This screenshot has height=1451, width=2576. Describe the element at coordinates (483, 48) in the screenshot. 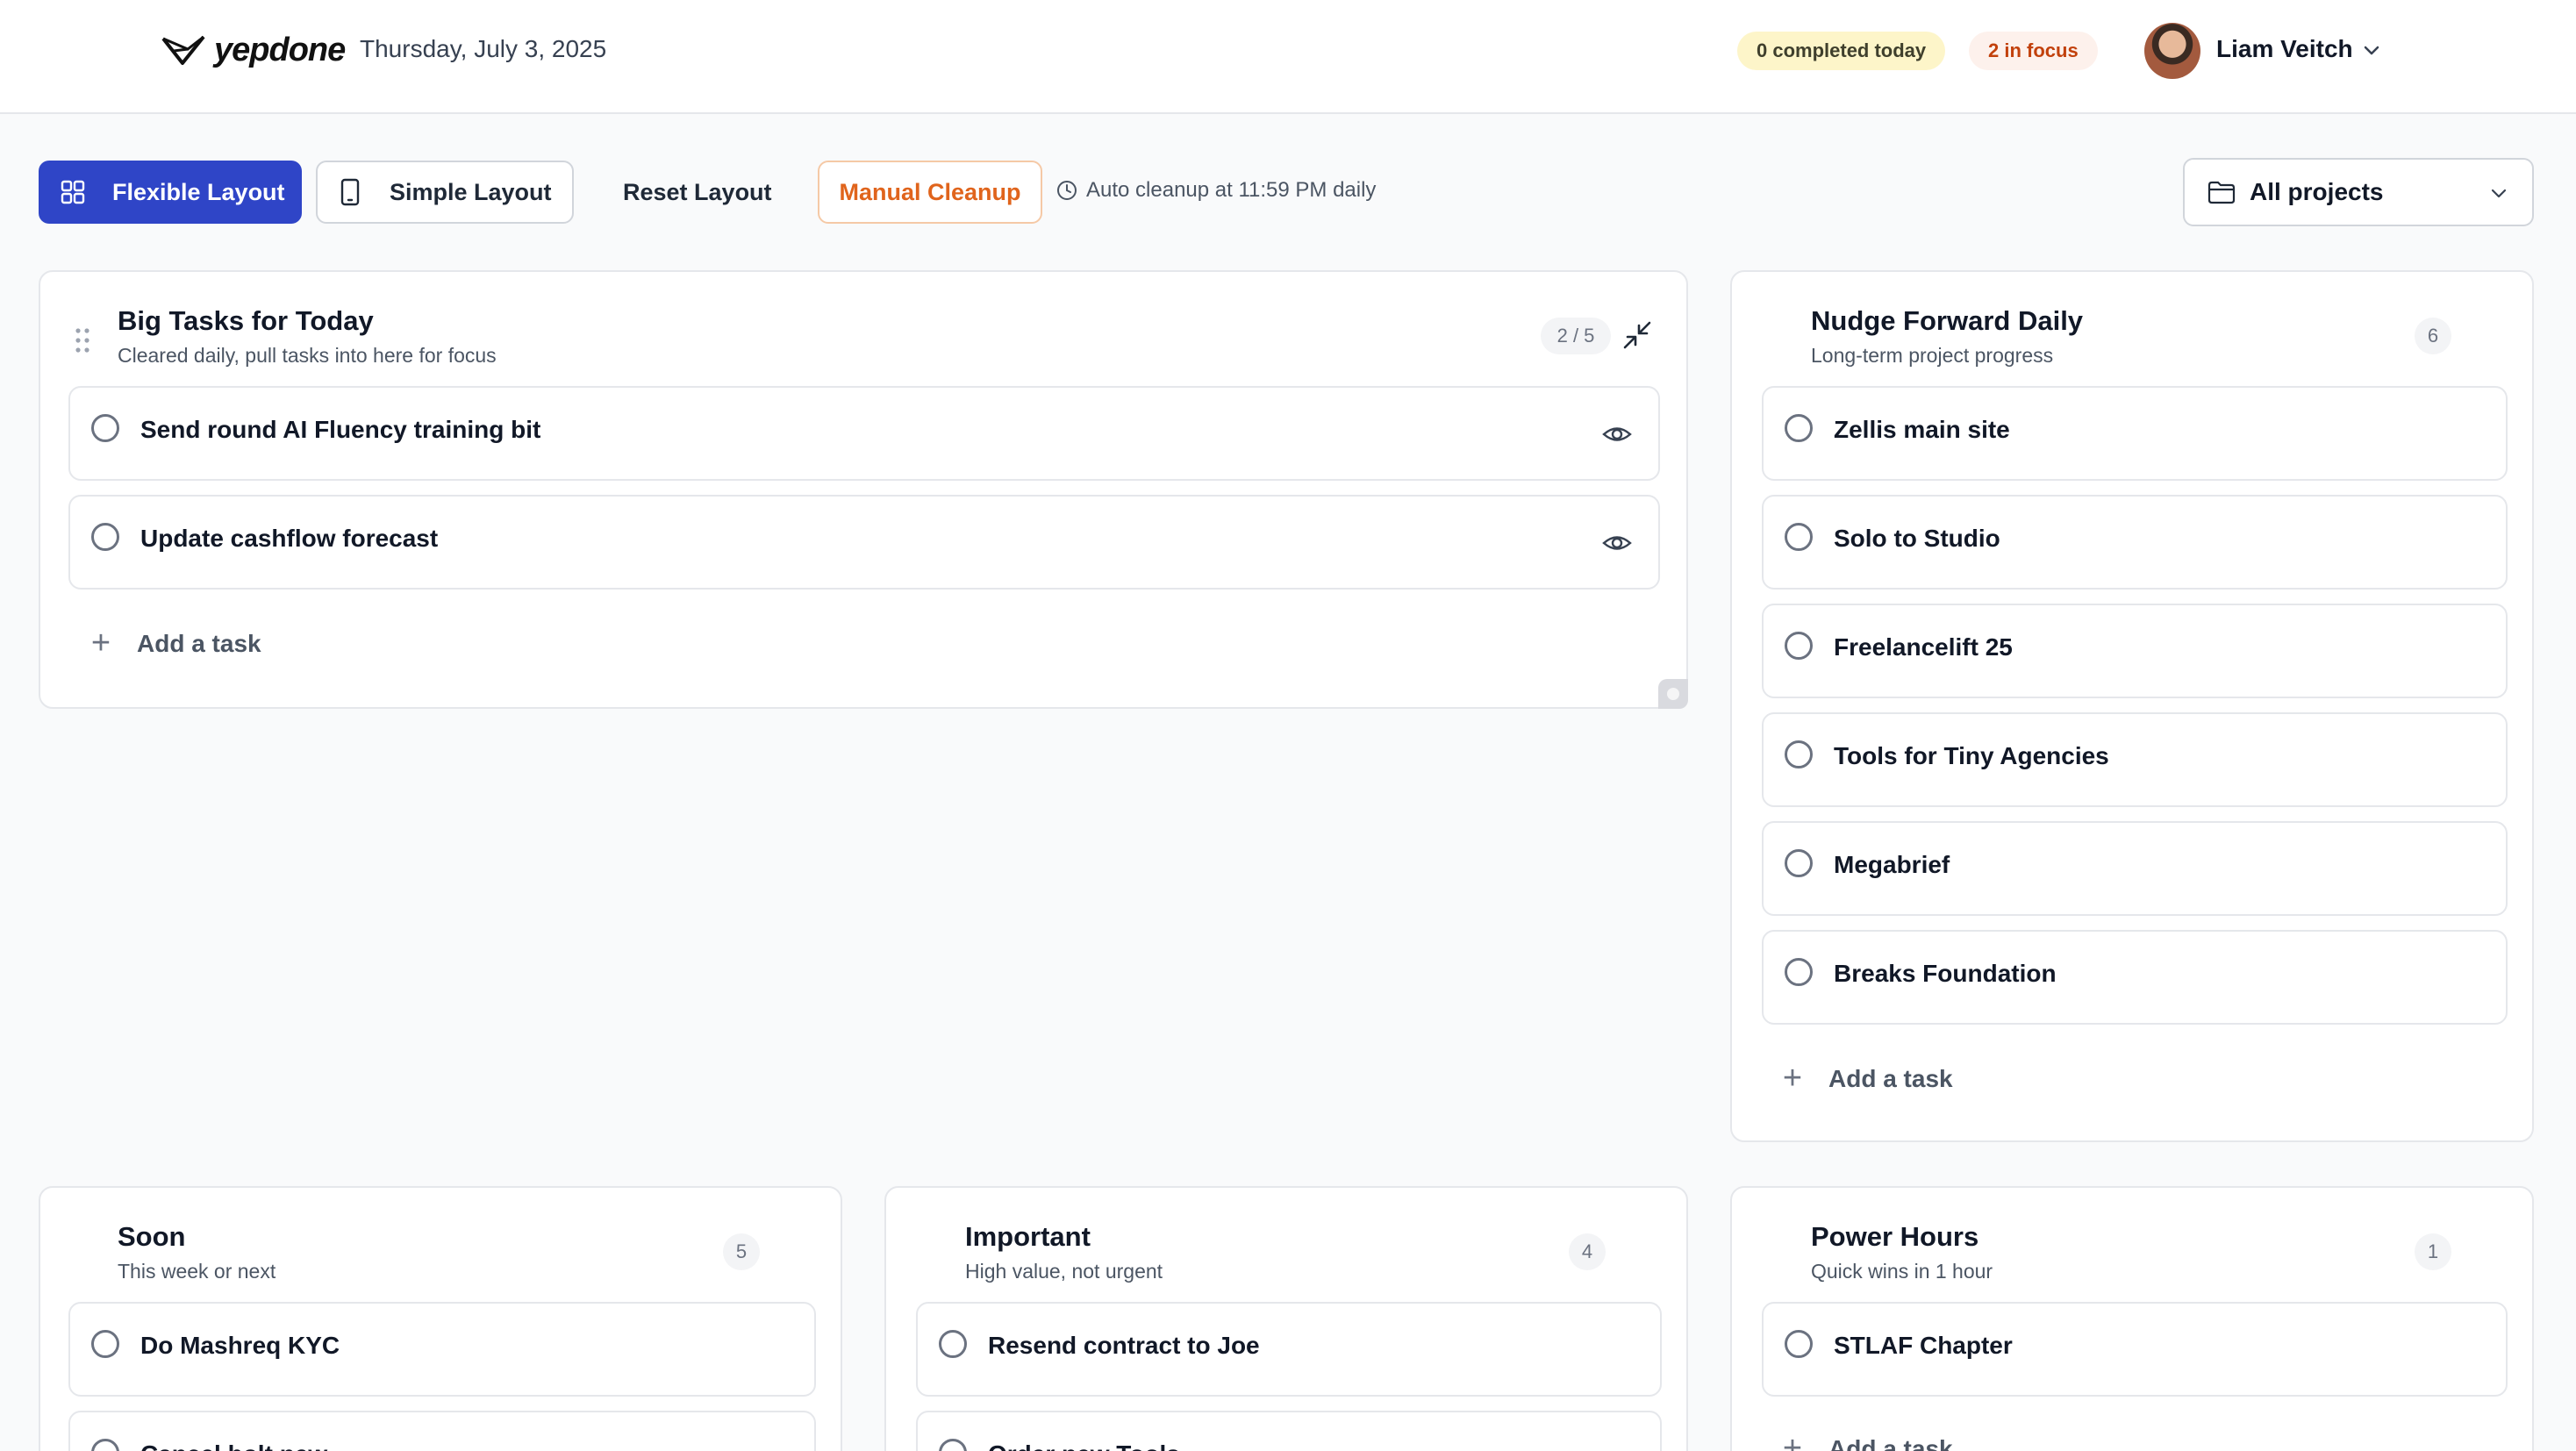

I see `current-date: Thursday, July 3, 2025` at that location.